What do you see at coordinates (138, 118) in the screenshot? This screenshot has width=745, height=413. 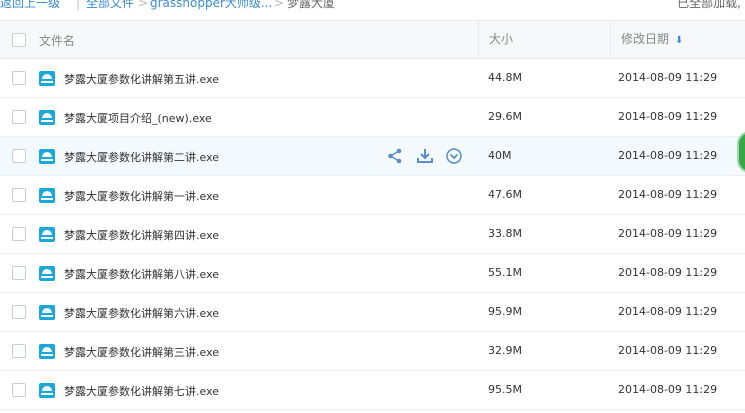 I see `file-name: 梦露大厦项目介绍_(new).exe` at bounding box center [138, 118].